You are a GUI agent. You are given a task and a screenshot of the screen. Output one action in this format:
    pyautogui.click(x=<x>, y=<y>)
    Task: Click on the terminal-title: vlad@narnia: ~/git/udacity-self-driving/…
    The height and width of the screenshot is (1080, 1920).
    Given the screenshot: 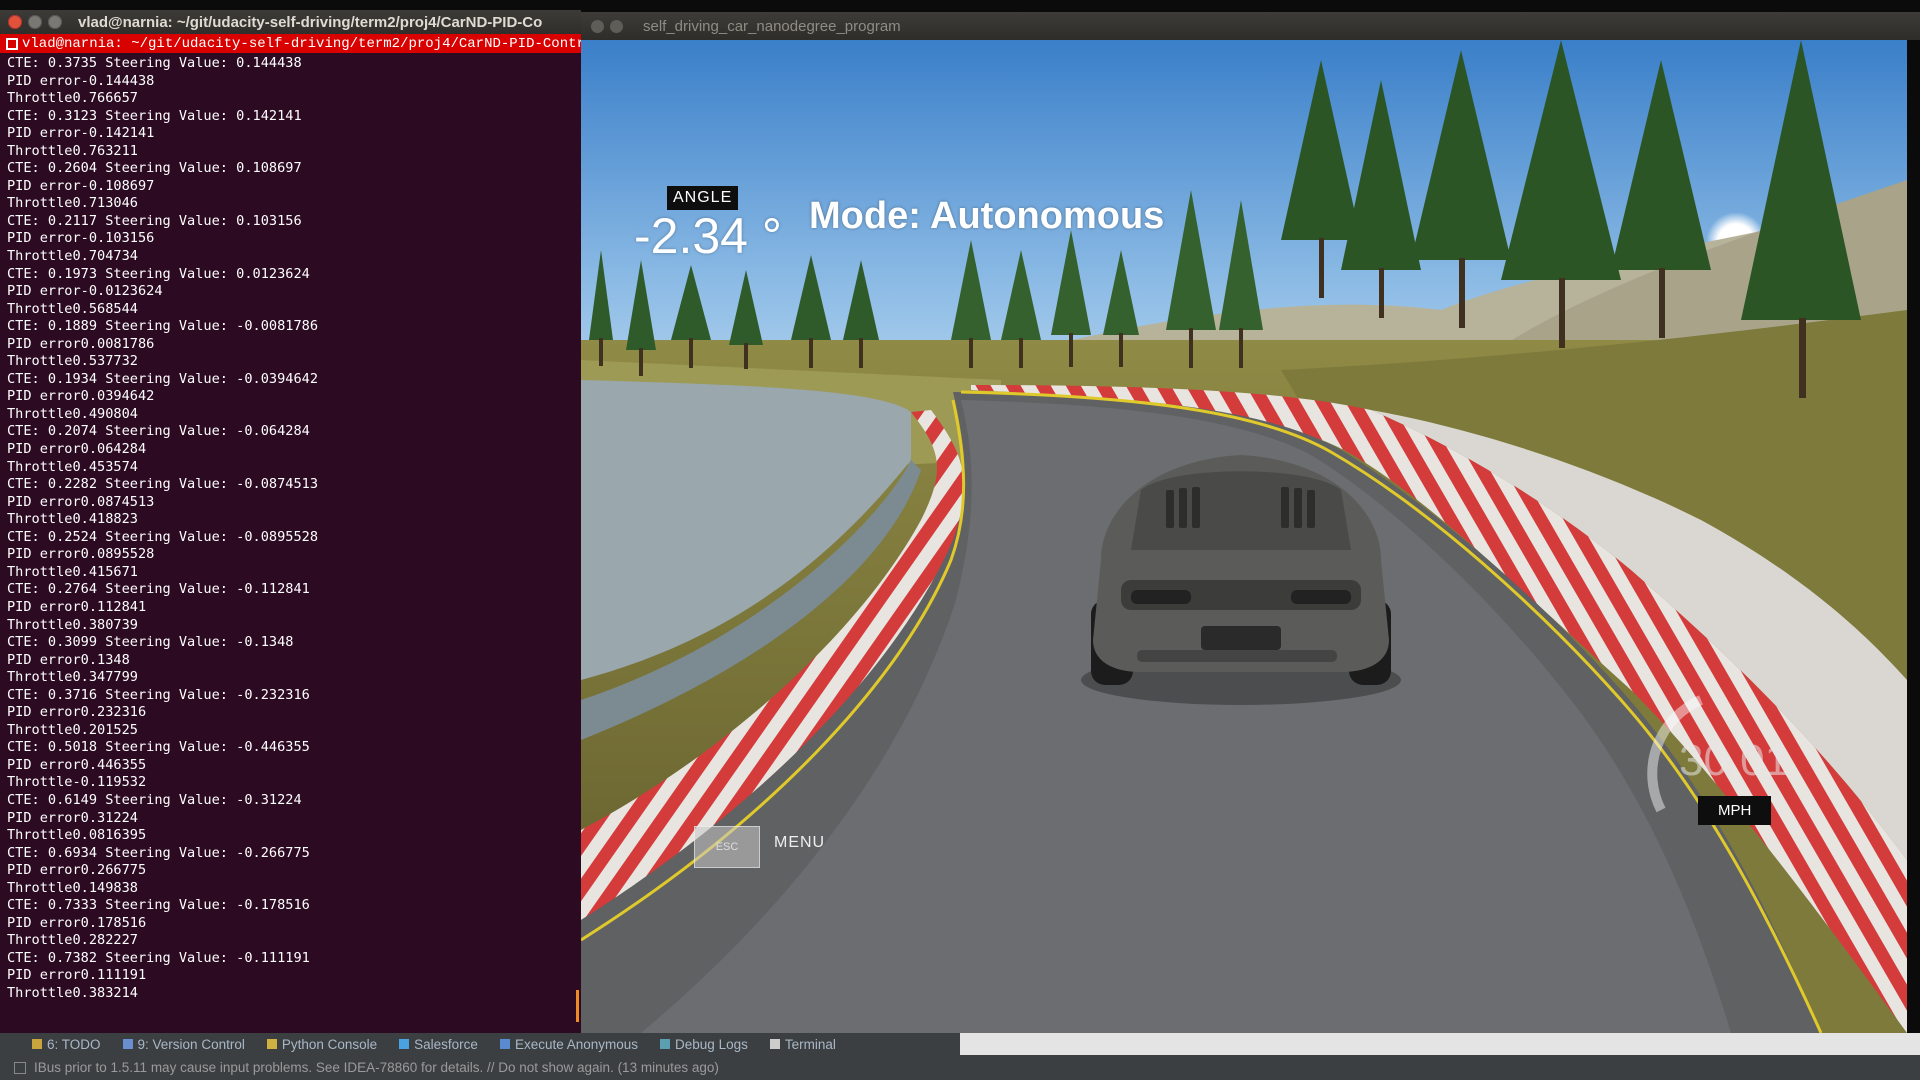 What is the action you would take?
    pyautogui.click(x=310, y=22)
    